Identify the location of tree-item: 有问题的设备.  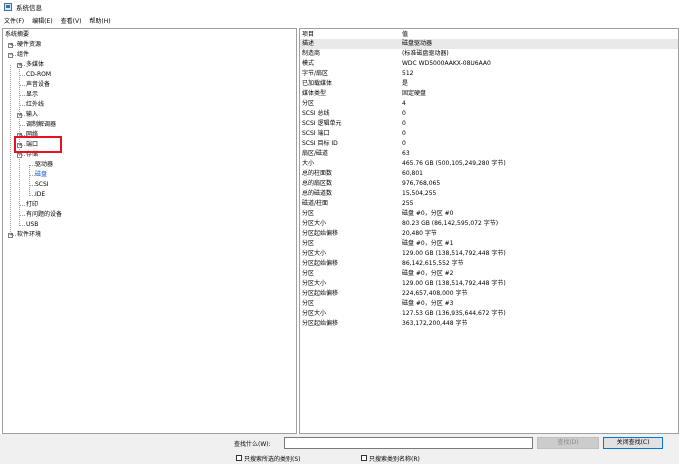
(44, 215).